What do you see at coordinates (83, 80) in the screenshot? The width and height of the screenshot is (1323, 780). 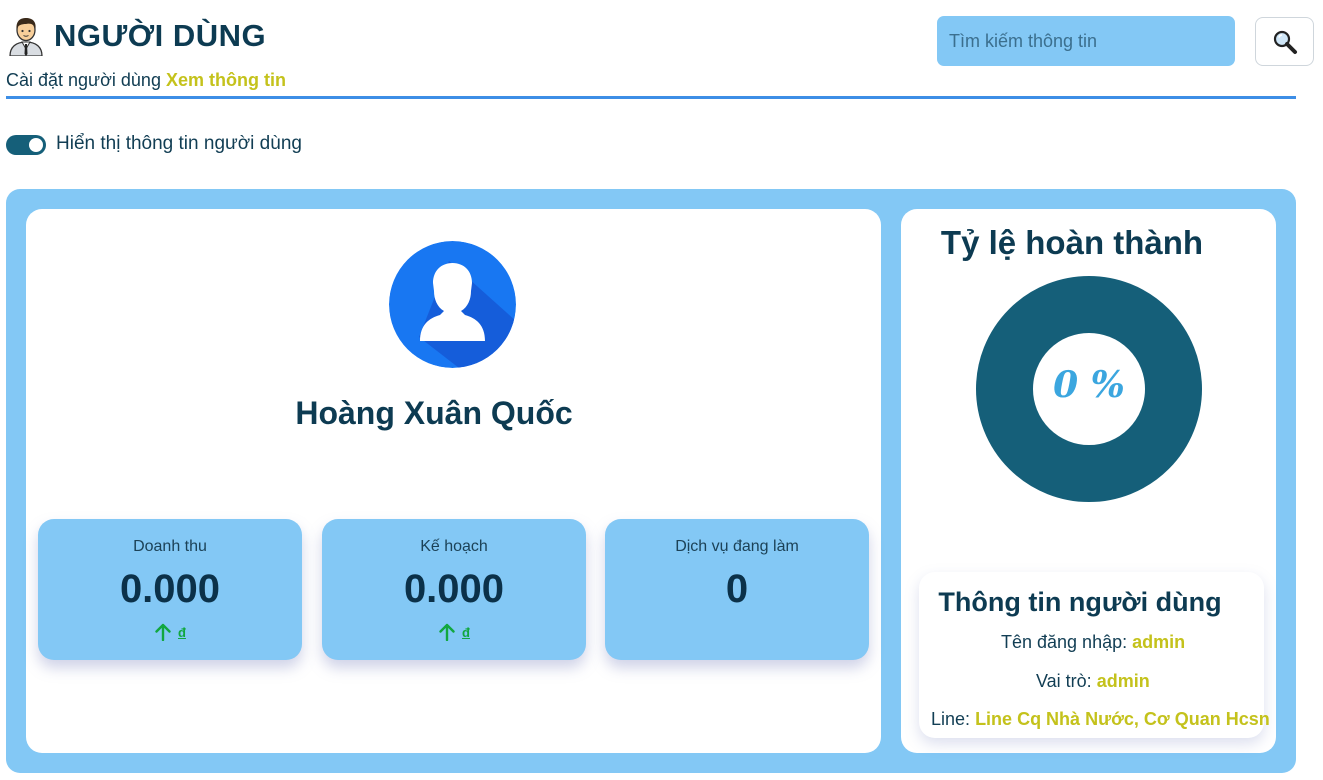 I see `breadcrumb-parent: Cài đặt người dùng` at bounding box center [83, 80].